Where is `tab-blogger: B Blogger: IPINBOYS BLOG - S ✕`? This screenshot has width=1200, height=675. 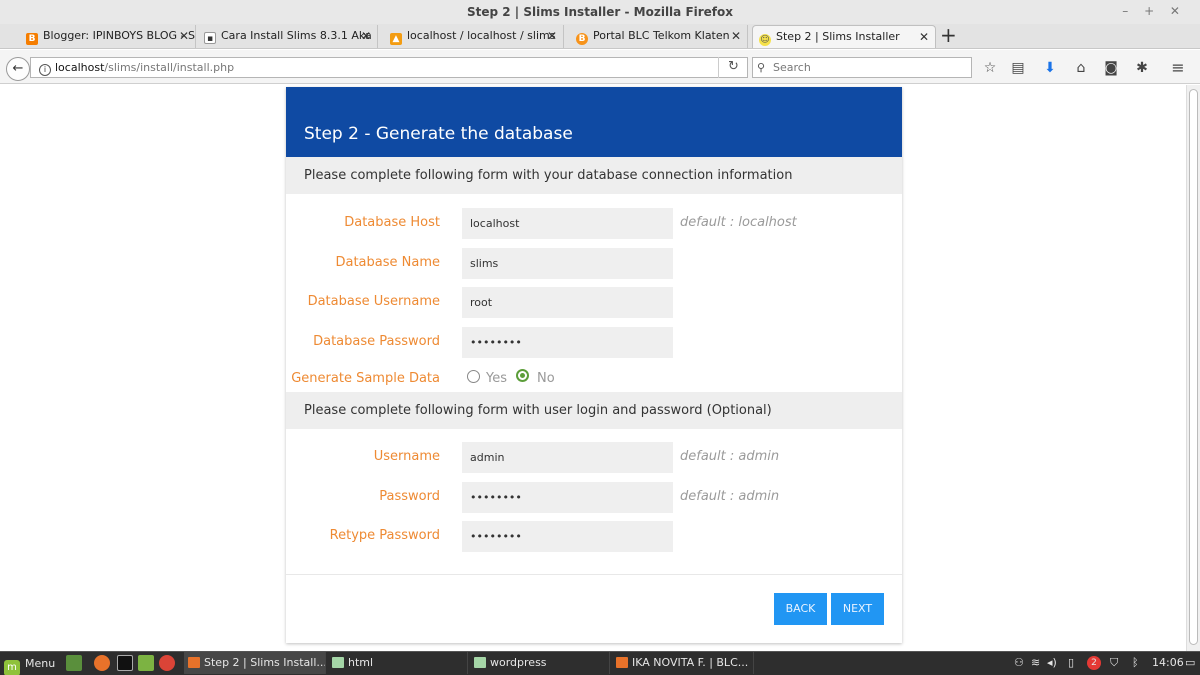
tab-blogger: B Blogger: IPINBOYS BLOG - S ✕ is located at coordinates (108, 36).